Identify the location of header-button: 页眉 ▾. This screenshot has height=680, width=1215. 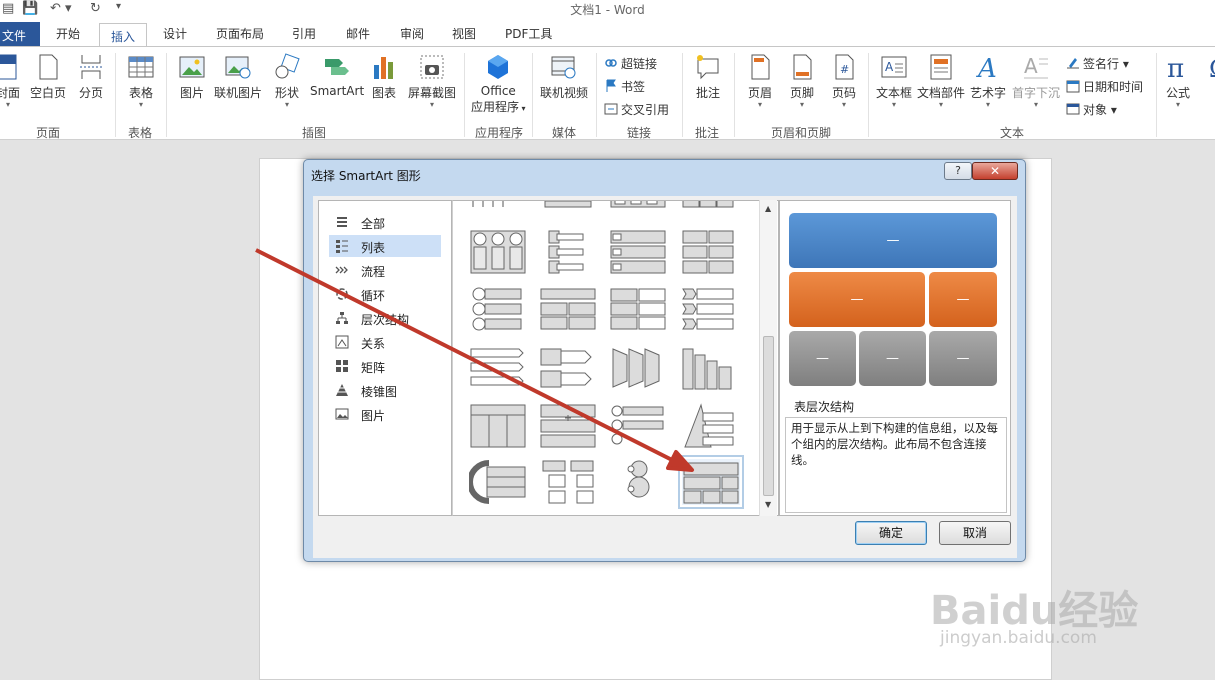
(760, 81).